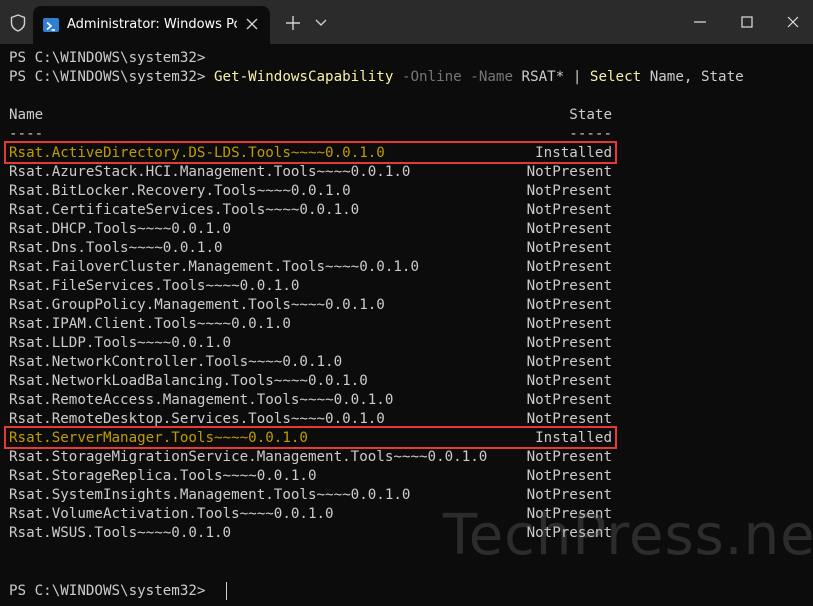 This screenshot has width=813, height=606. I want to click on prompt-line: PS C:\WINDOWS\system32>, so click(107, 58).